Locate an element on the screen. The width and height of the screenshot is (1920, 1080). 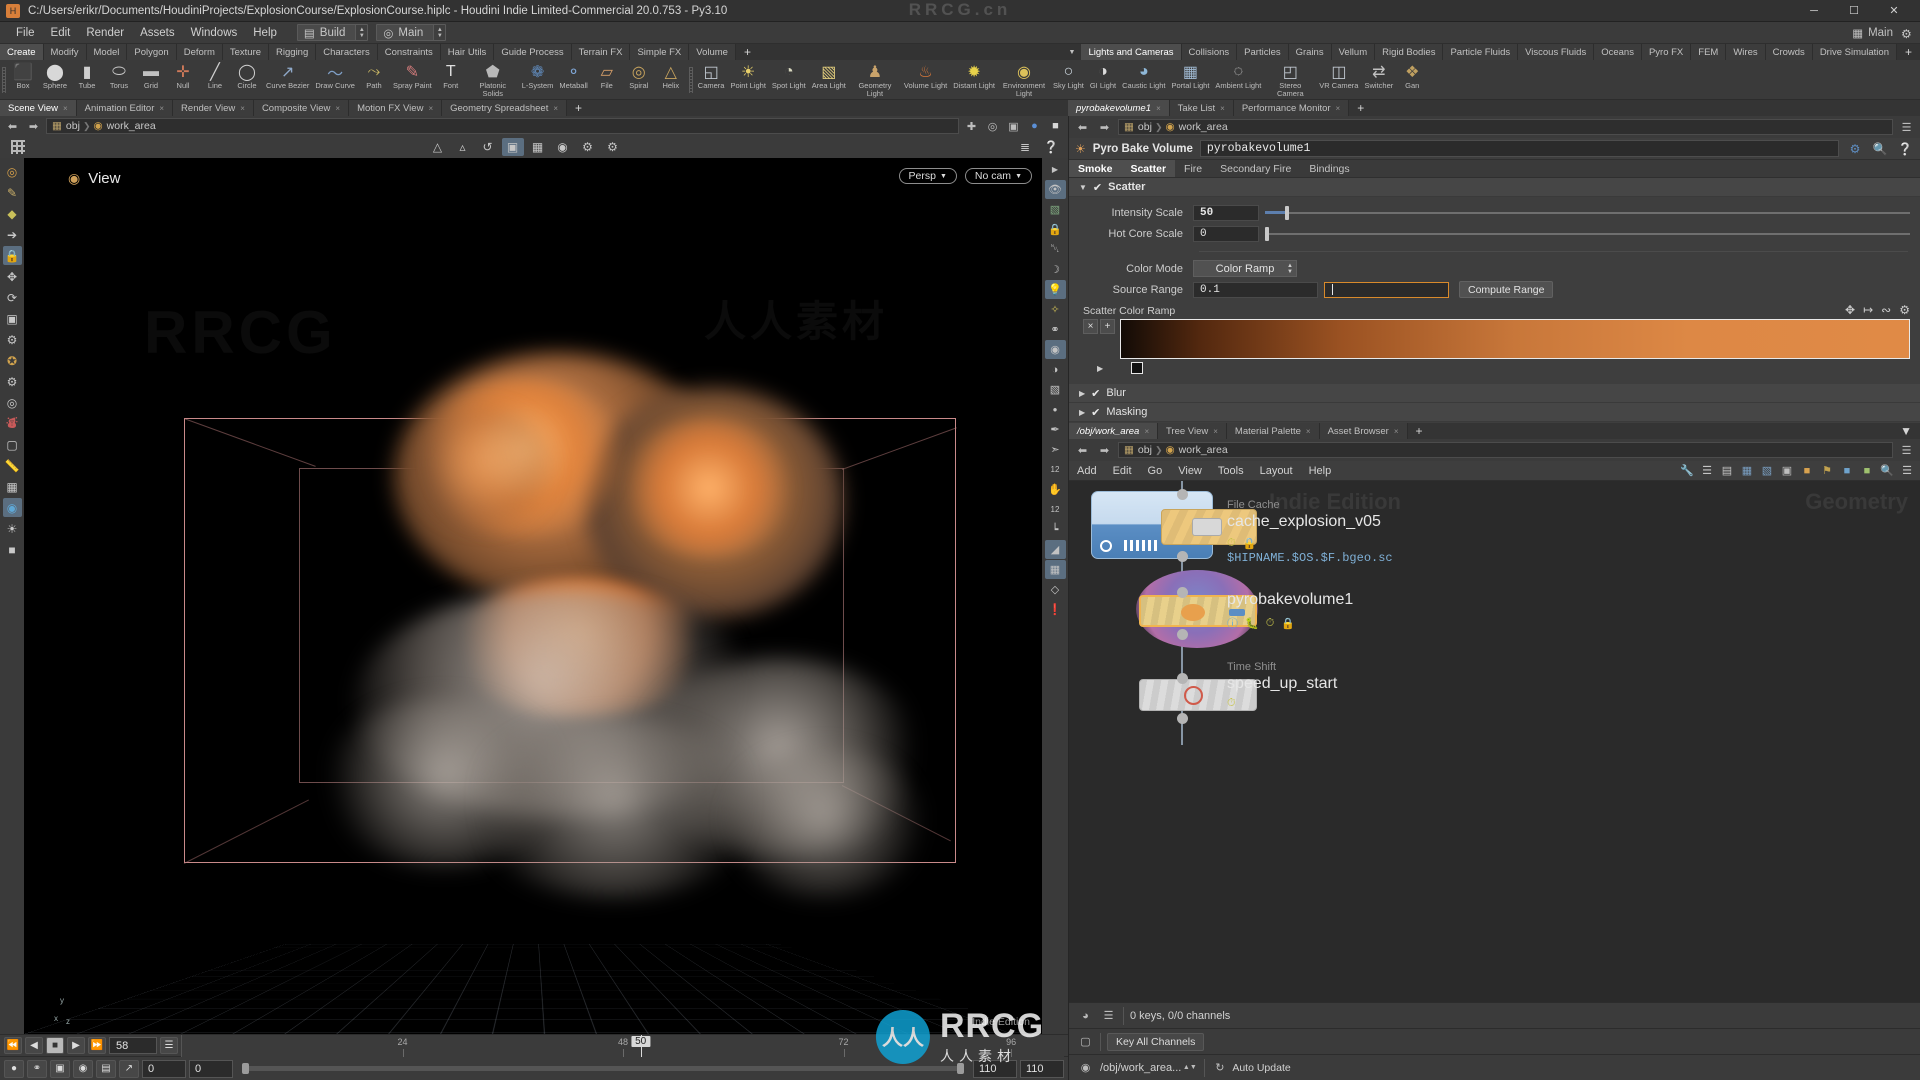
shelf-tab-hair-utils: Hair Utils is located at coordinates (467, 52).